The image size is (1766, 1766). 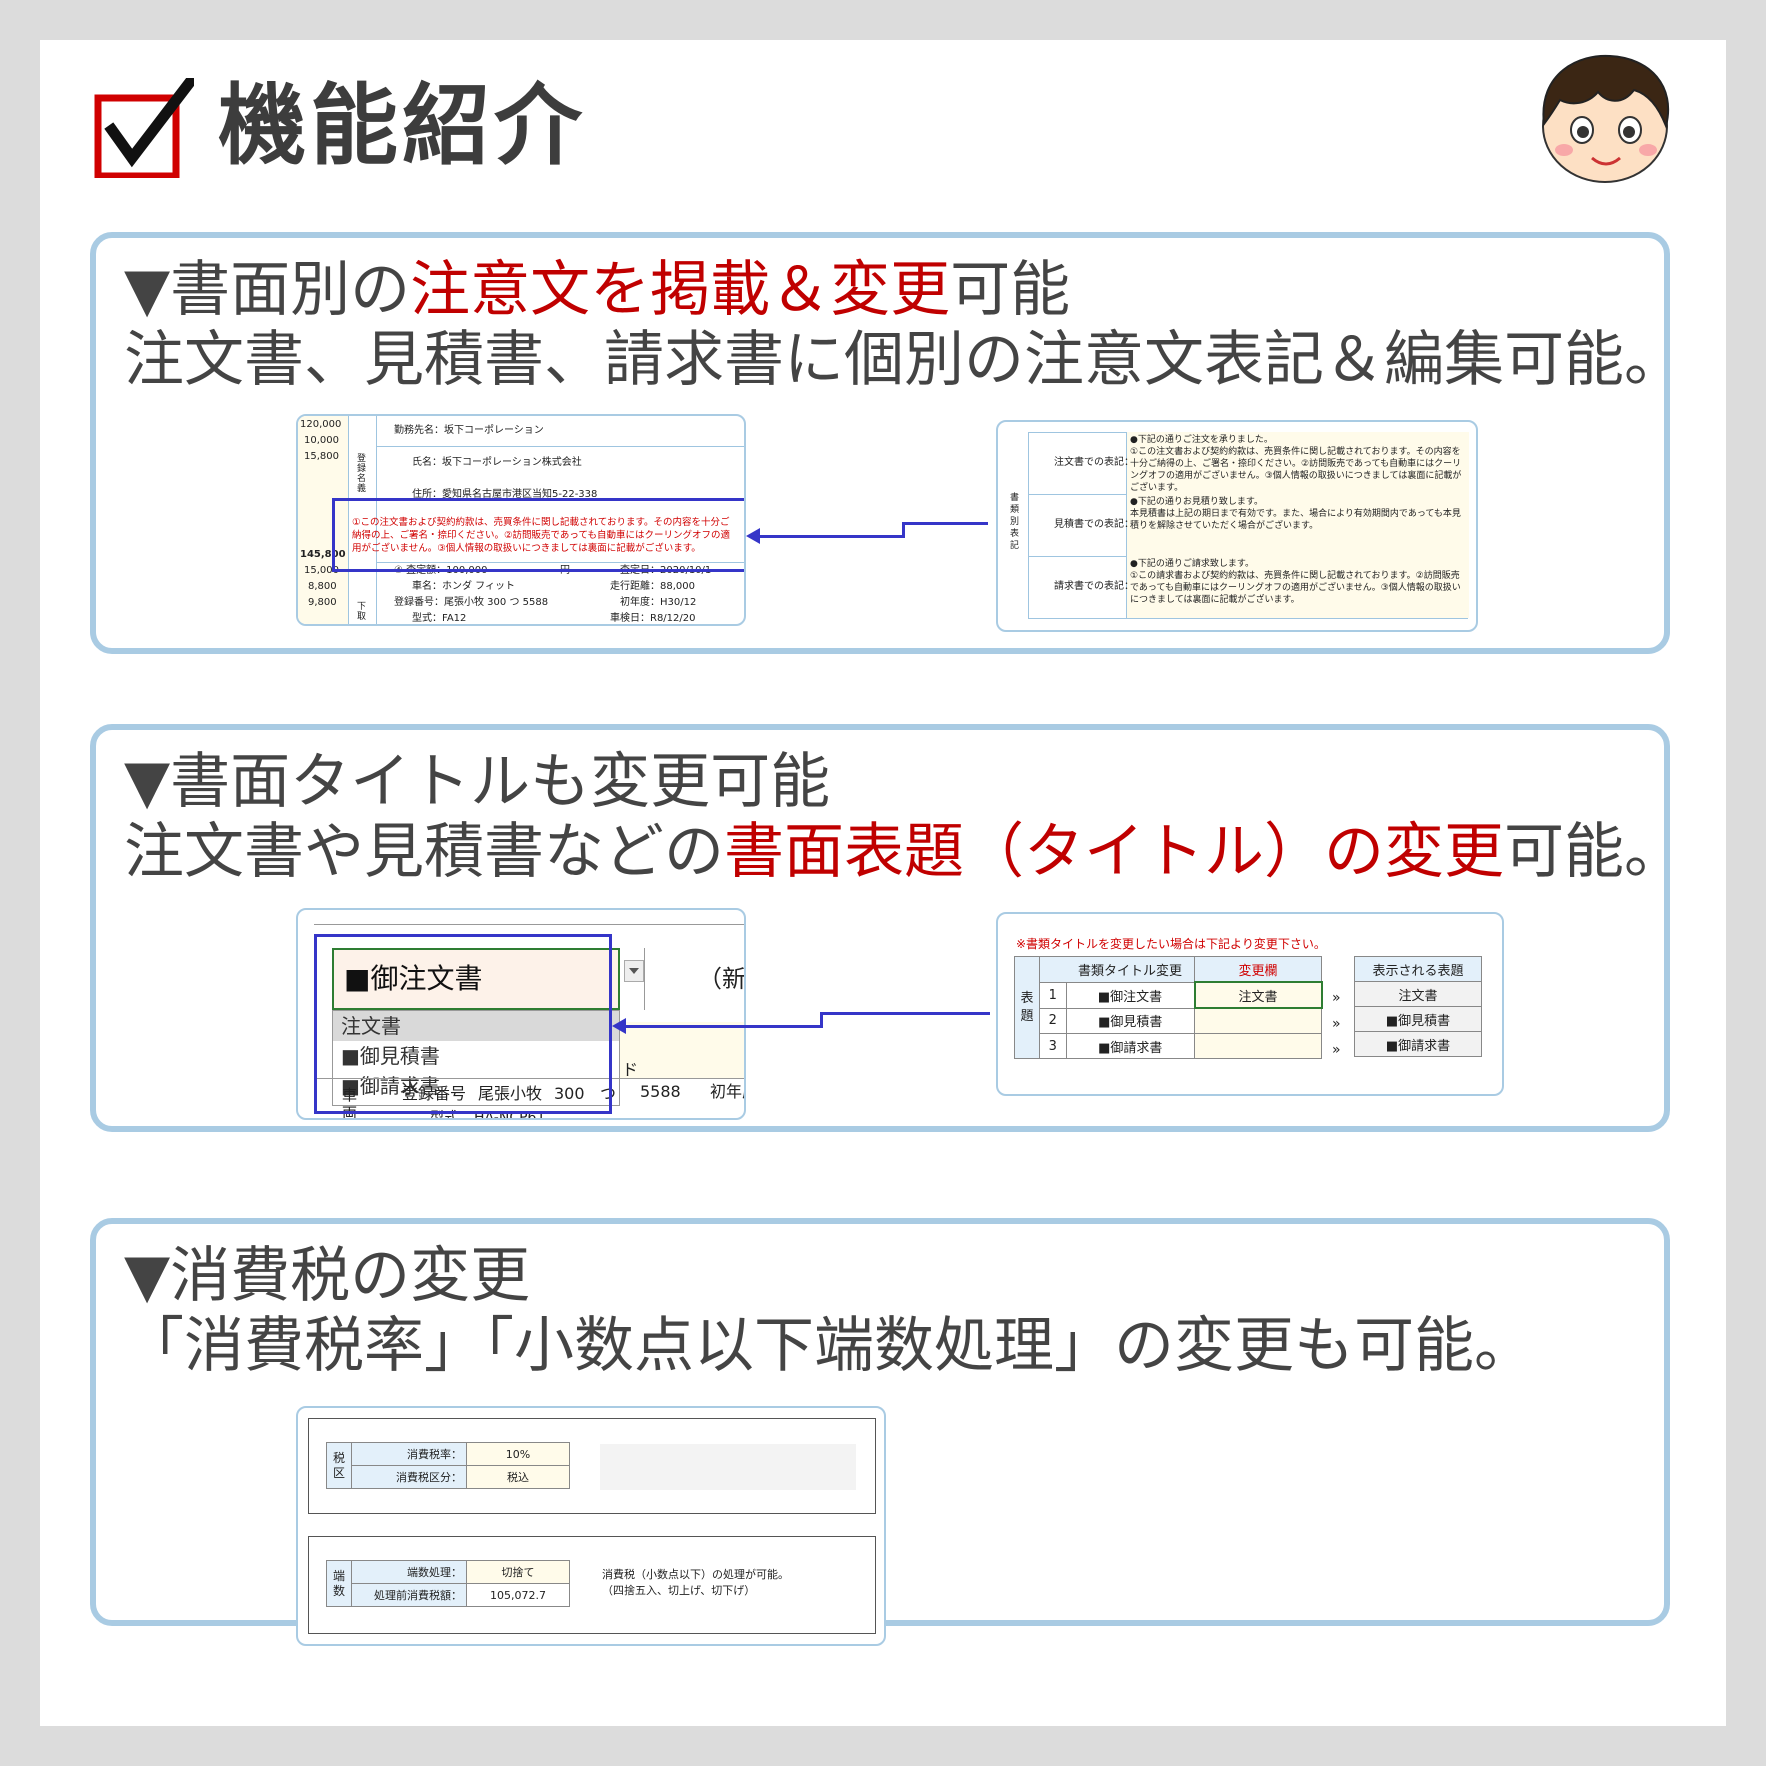 I want to click on tax-side-label: 税区, so click(x=339, y=1465).